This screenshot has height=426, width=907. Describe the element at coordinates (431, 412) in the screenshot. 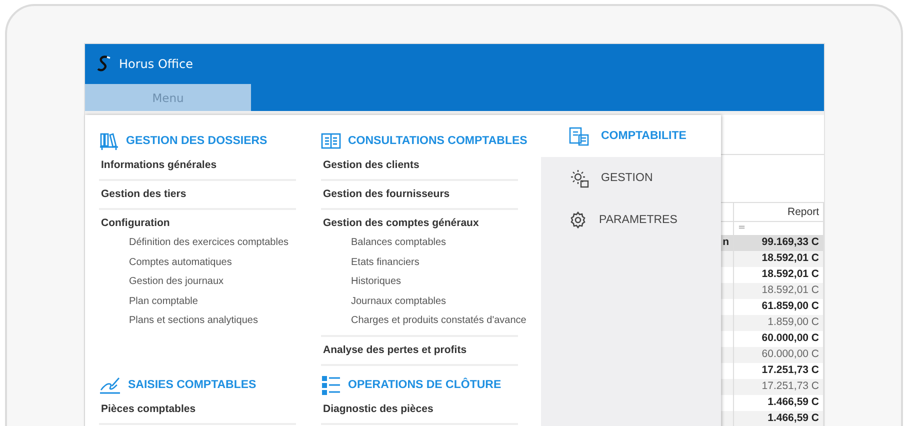

I see `menu-item: Diagnostic des pièces` at that location.